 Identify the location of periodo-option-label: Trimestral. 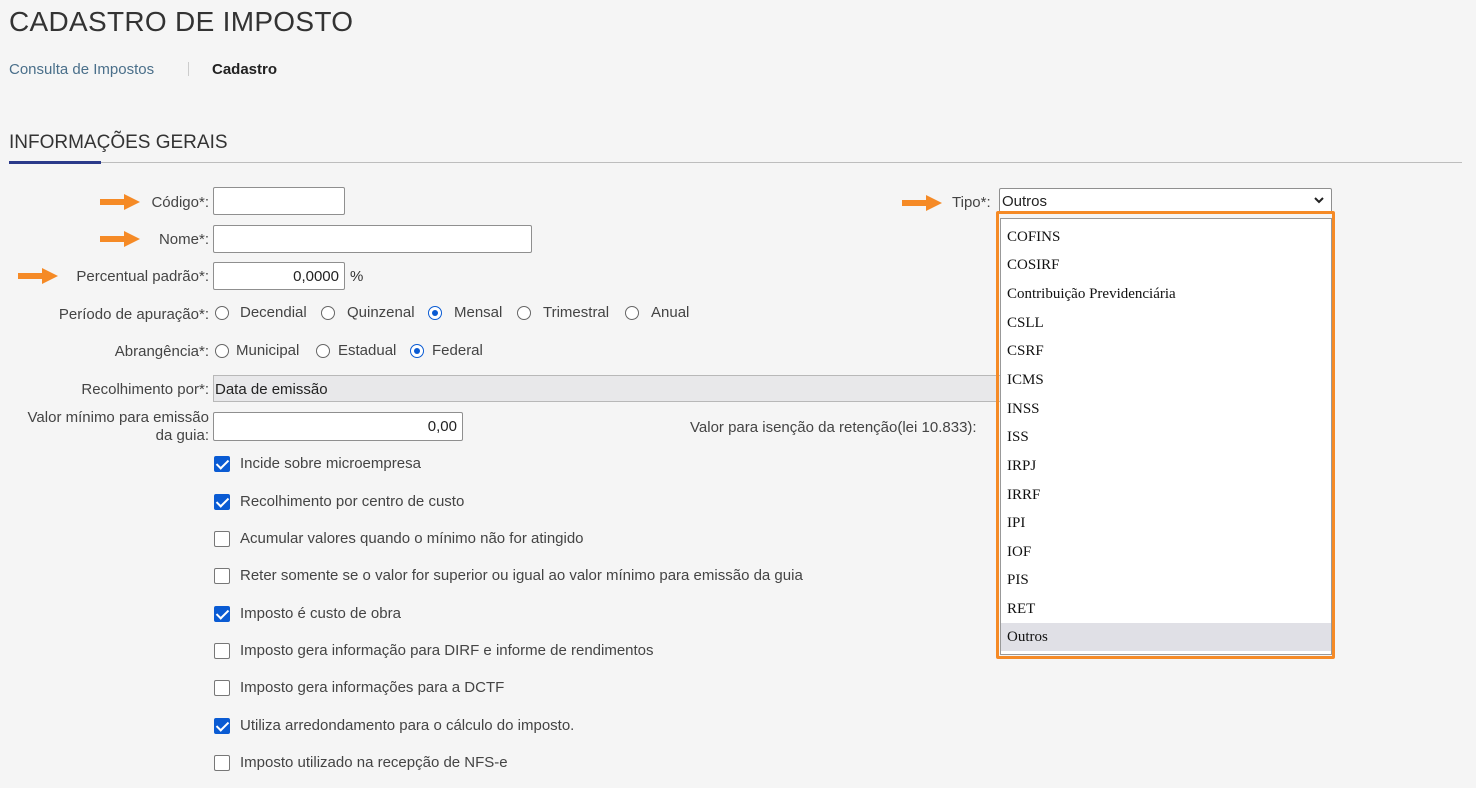
(576, 312).